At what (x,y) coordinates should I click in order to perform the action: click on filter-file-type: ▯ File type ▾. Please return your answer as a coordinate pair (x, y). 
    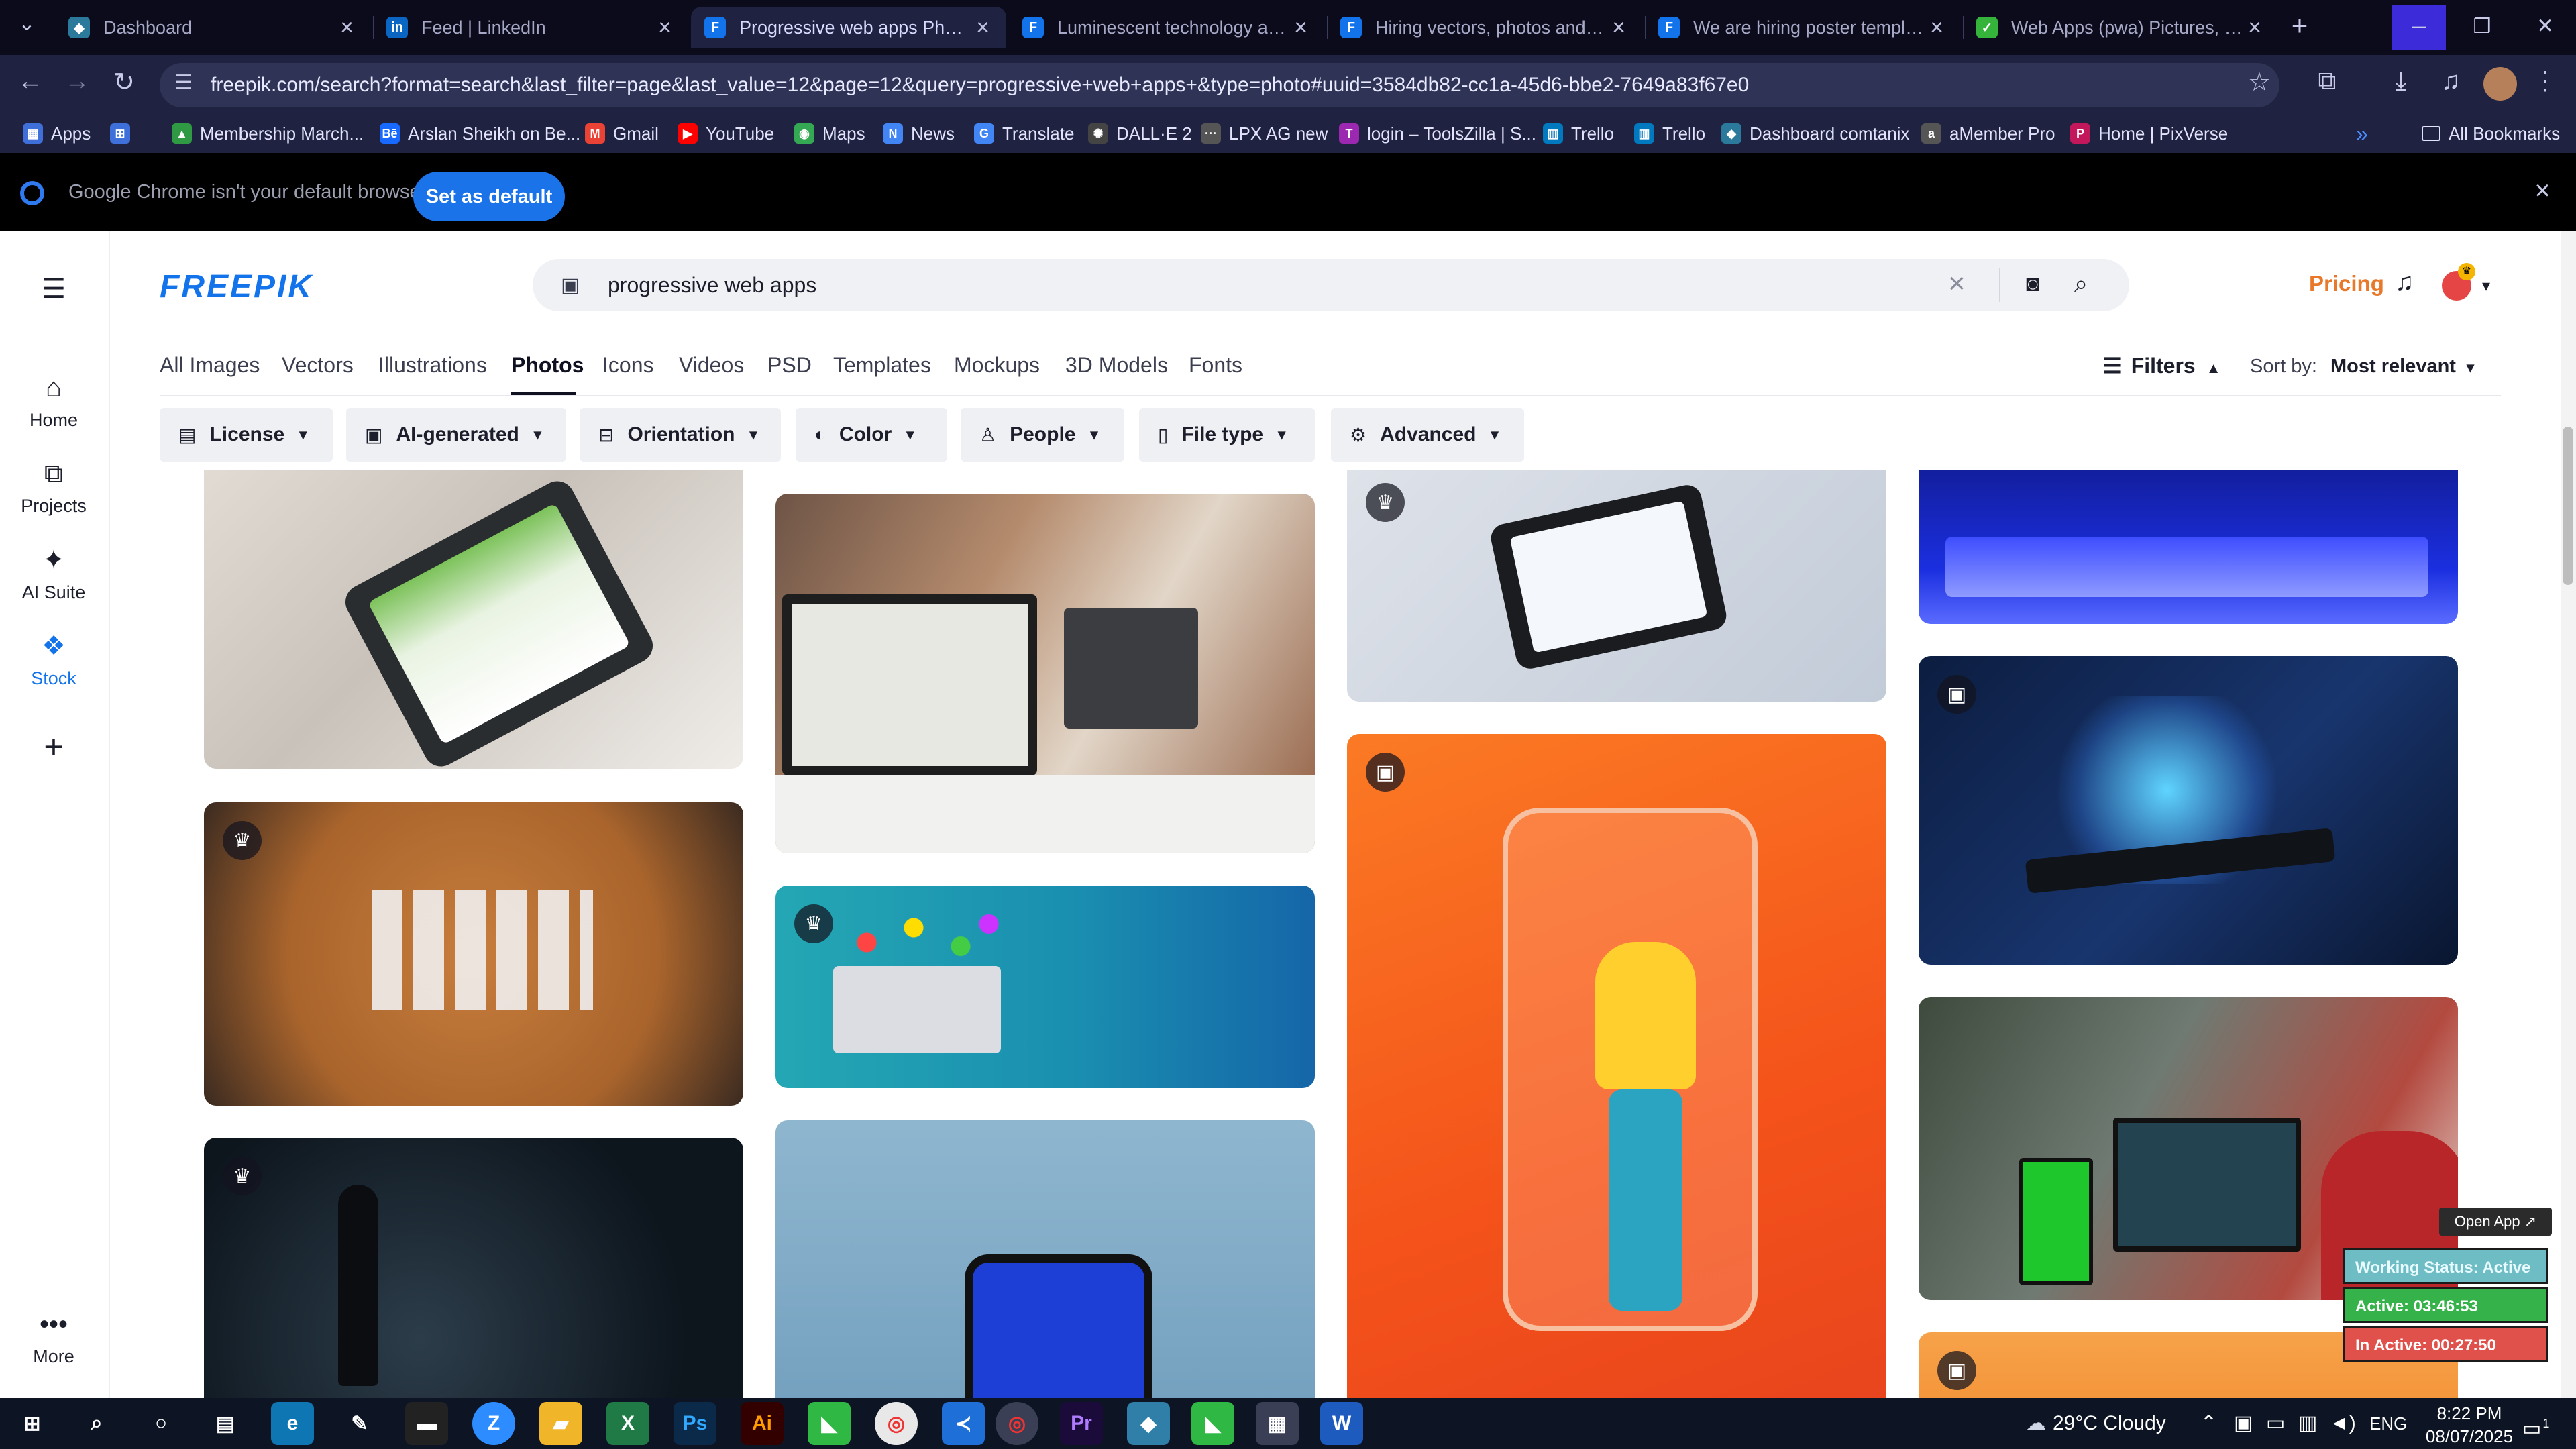
    Looking at the image, I should click on (1227, 435).